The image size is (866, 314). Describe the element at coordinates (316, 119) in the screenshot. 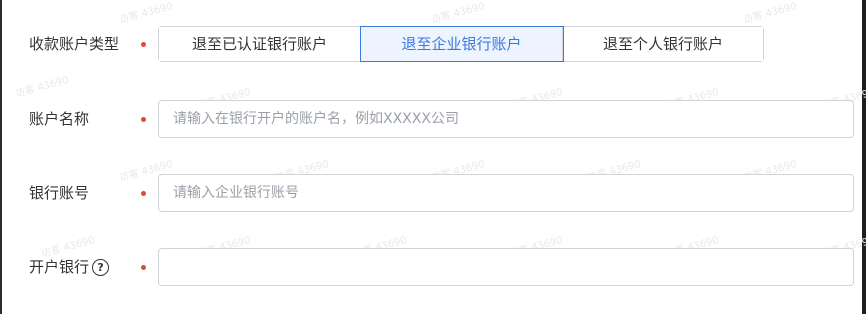

I see `account-name-placeholder: 请输入在银行开户的账户名，例如XXXXX公司` at that location.